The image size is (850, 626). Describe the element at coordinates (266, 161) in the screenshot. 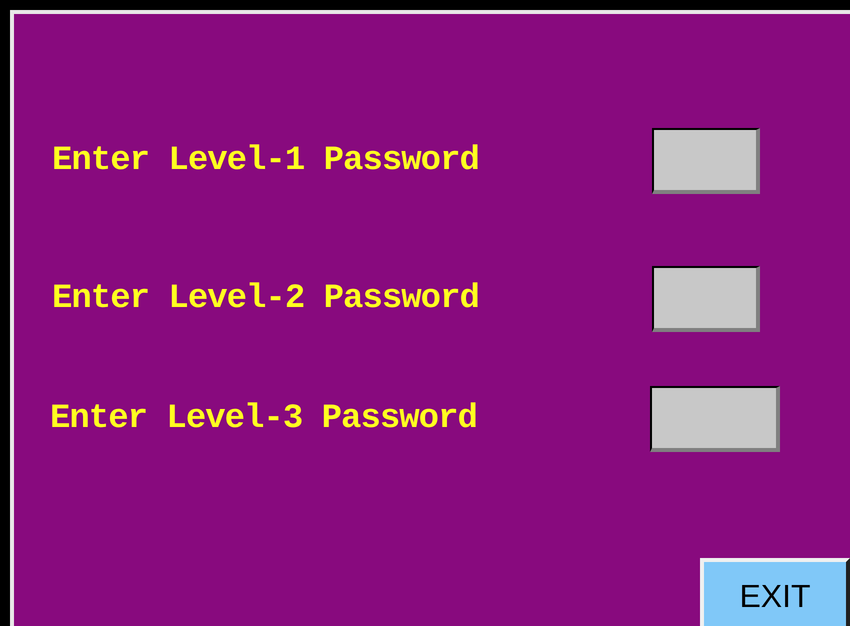

I see `password-label: Enter Level-1 Password` at that location.